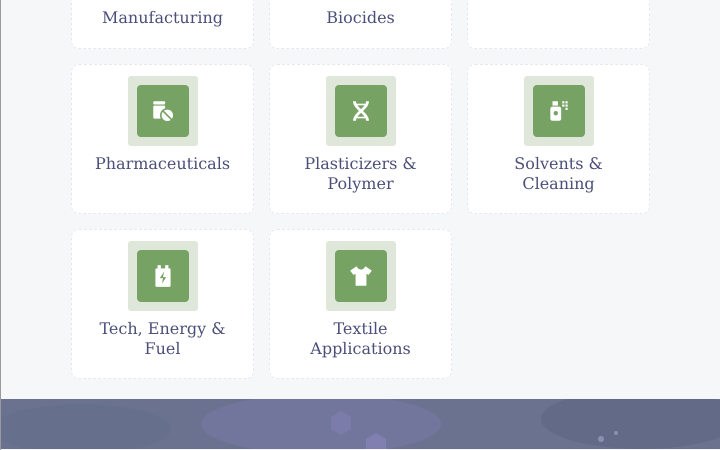 Image resolution: width=720 pixels, height=450 pixels. I want to click on category-label: Pharmaceuticals, so click(162, 164).